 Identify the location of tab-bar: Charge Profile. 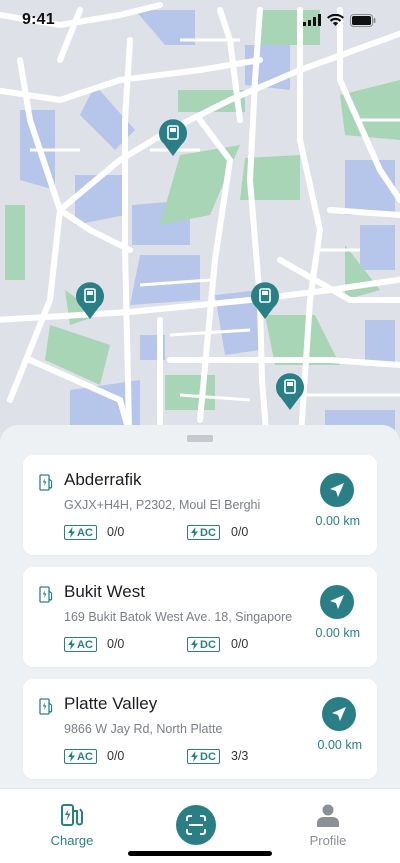
(200, 825).